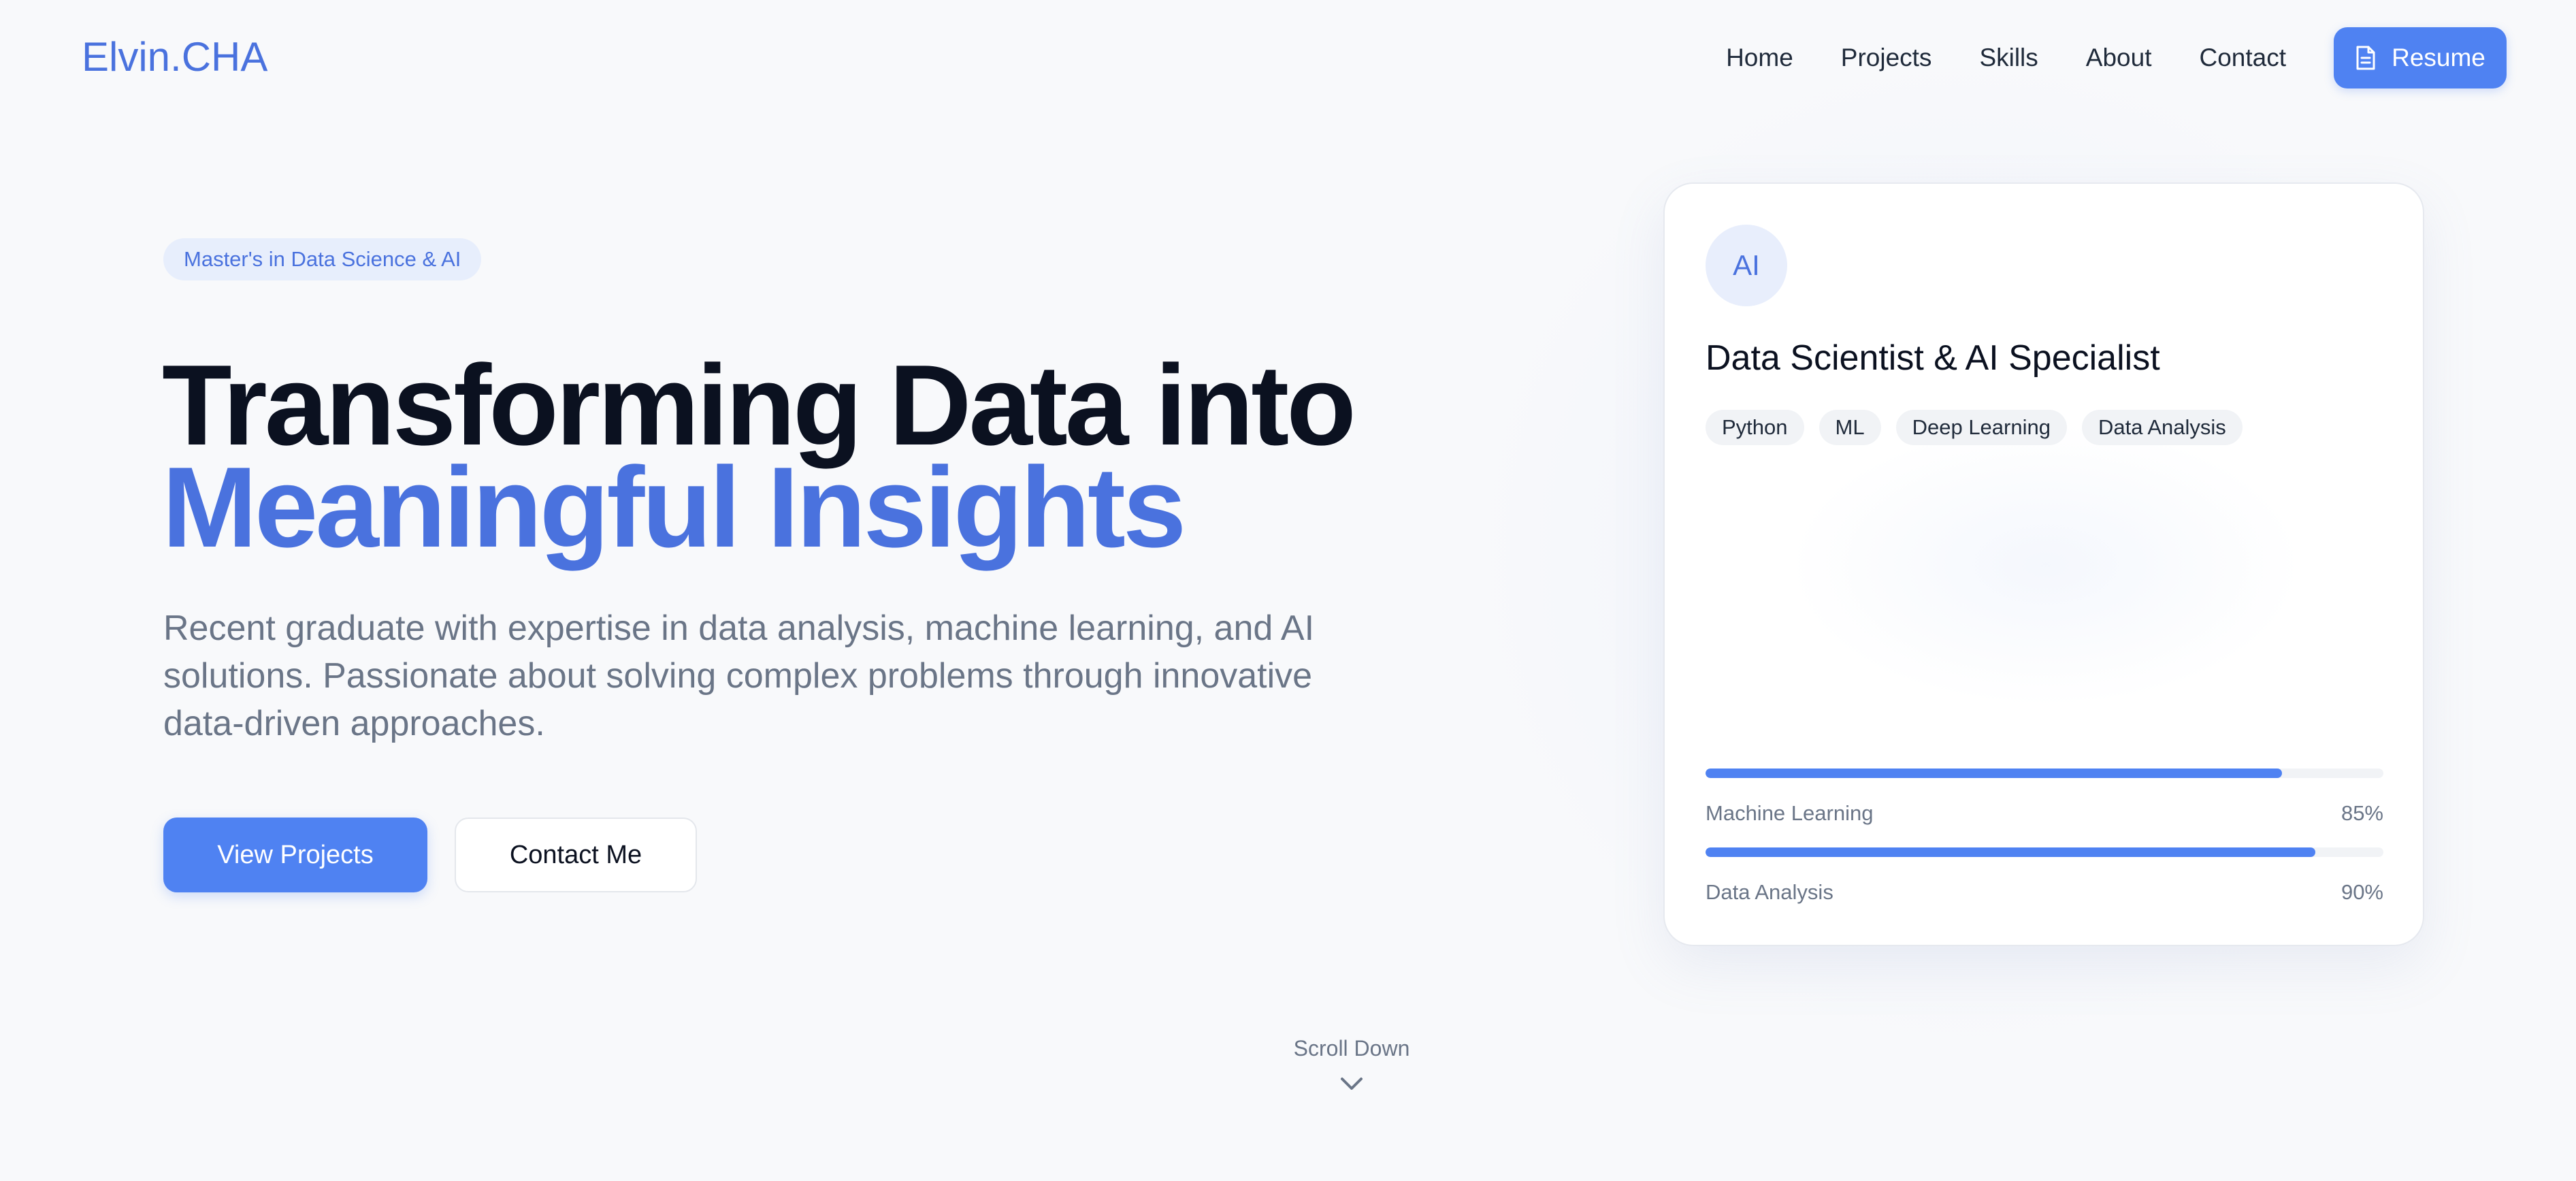 Image resolution: width=2576 pixels, height=1181 pixels. I want to click on skill-name: Machine Learning, so click(1790, 813).